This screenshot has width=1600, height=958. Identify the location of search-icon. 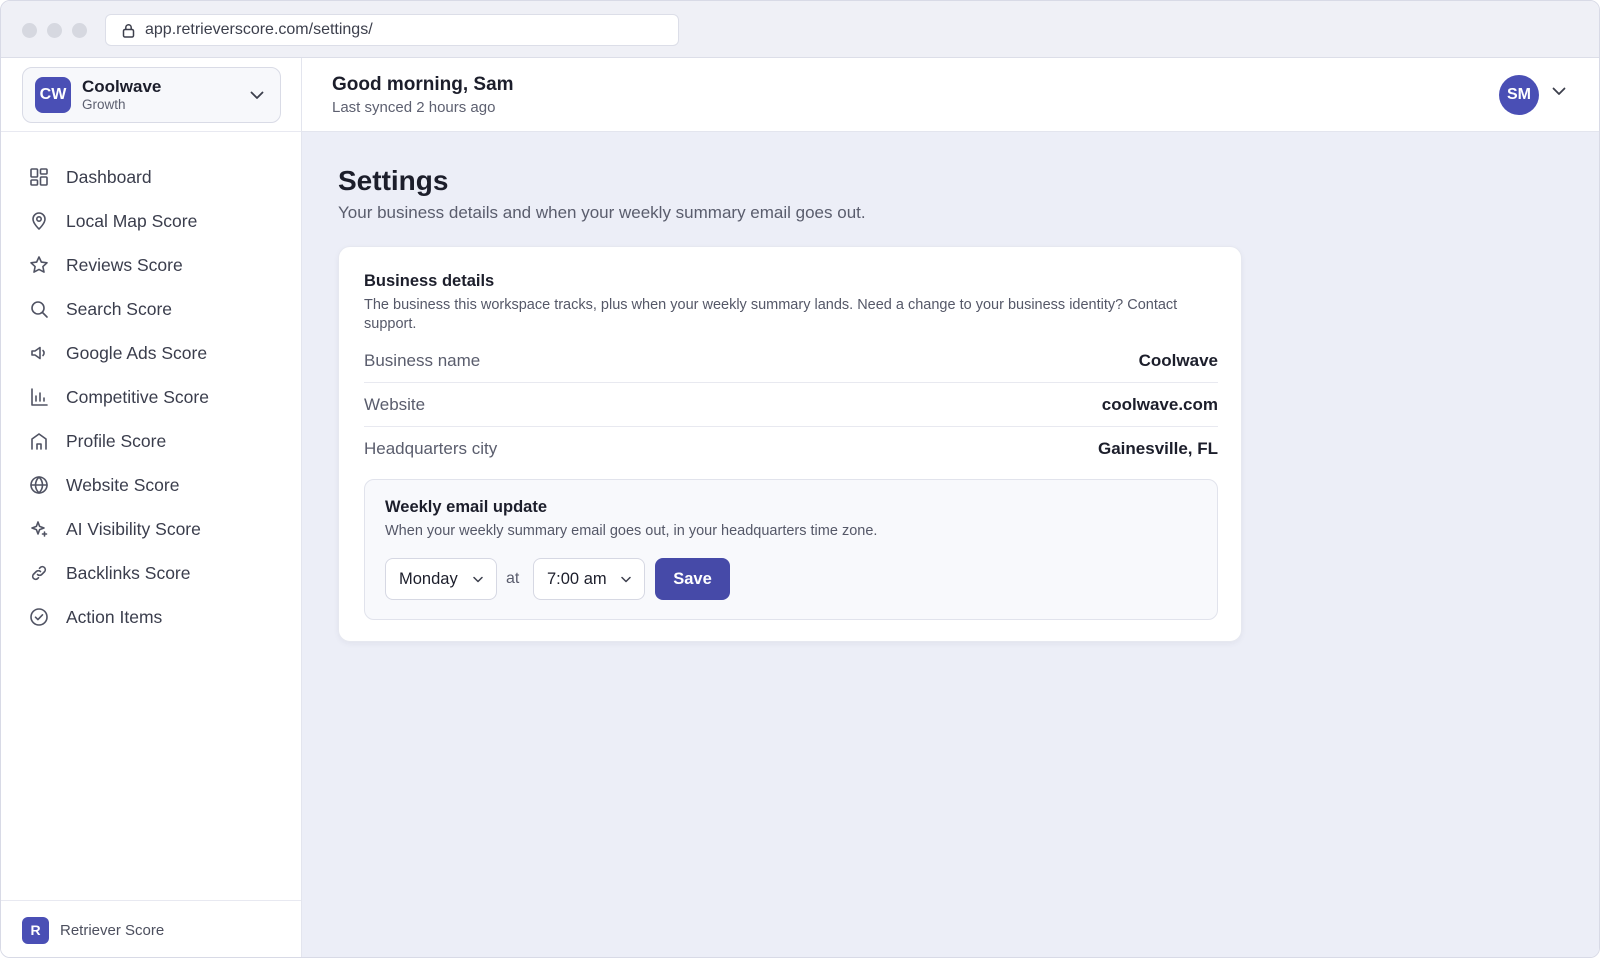
(39, 309).